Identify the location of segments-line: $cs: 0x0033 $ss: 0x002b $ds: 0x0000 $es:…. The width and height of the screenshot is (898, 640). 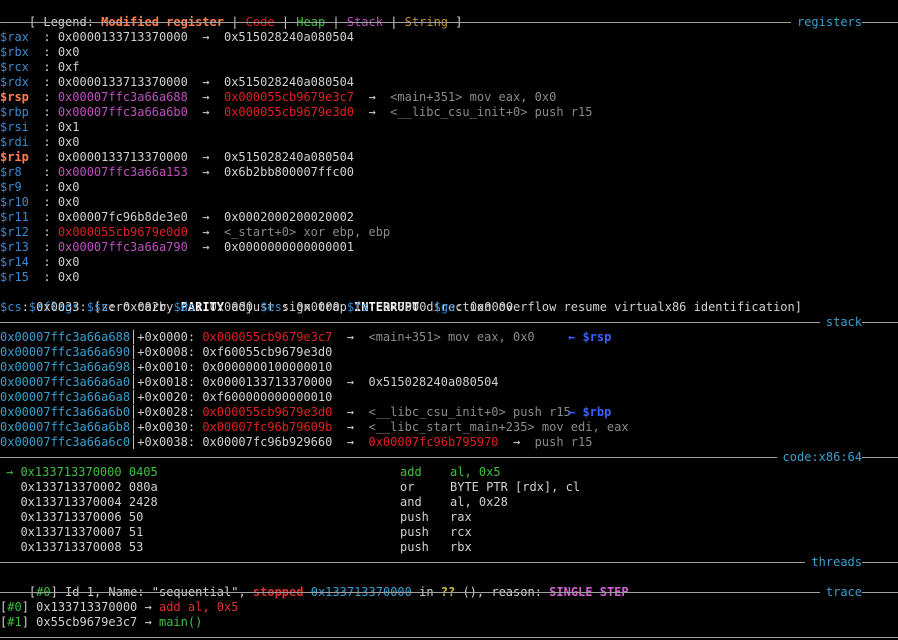
(260, 307).